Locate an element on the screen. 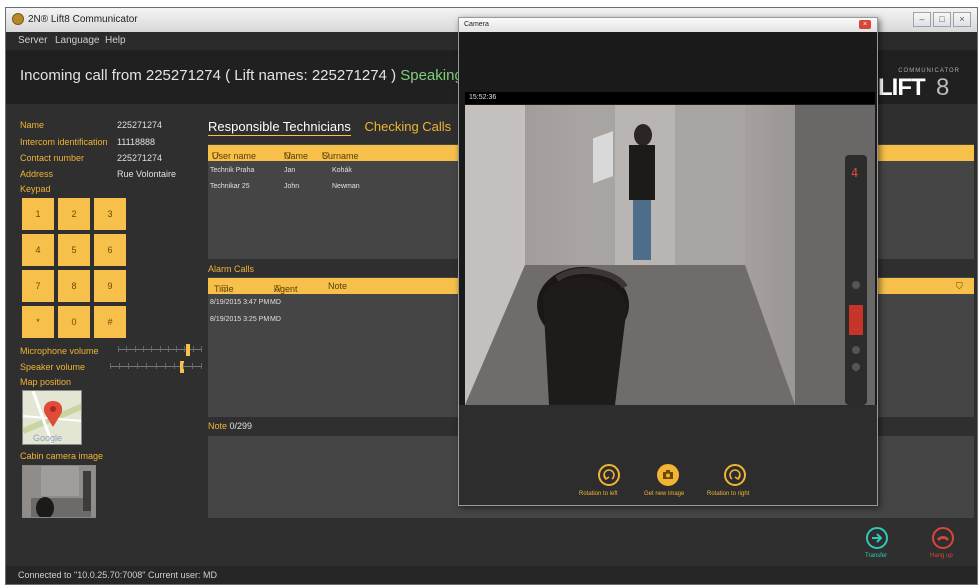 The height and width of the screenshot is (585, 978). tech-row-1-username: Technik Praha is located at coordinates (232, 170).